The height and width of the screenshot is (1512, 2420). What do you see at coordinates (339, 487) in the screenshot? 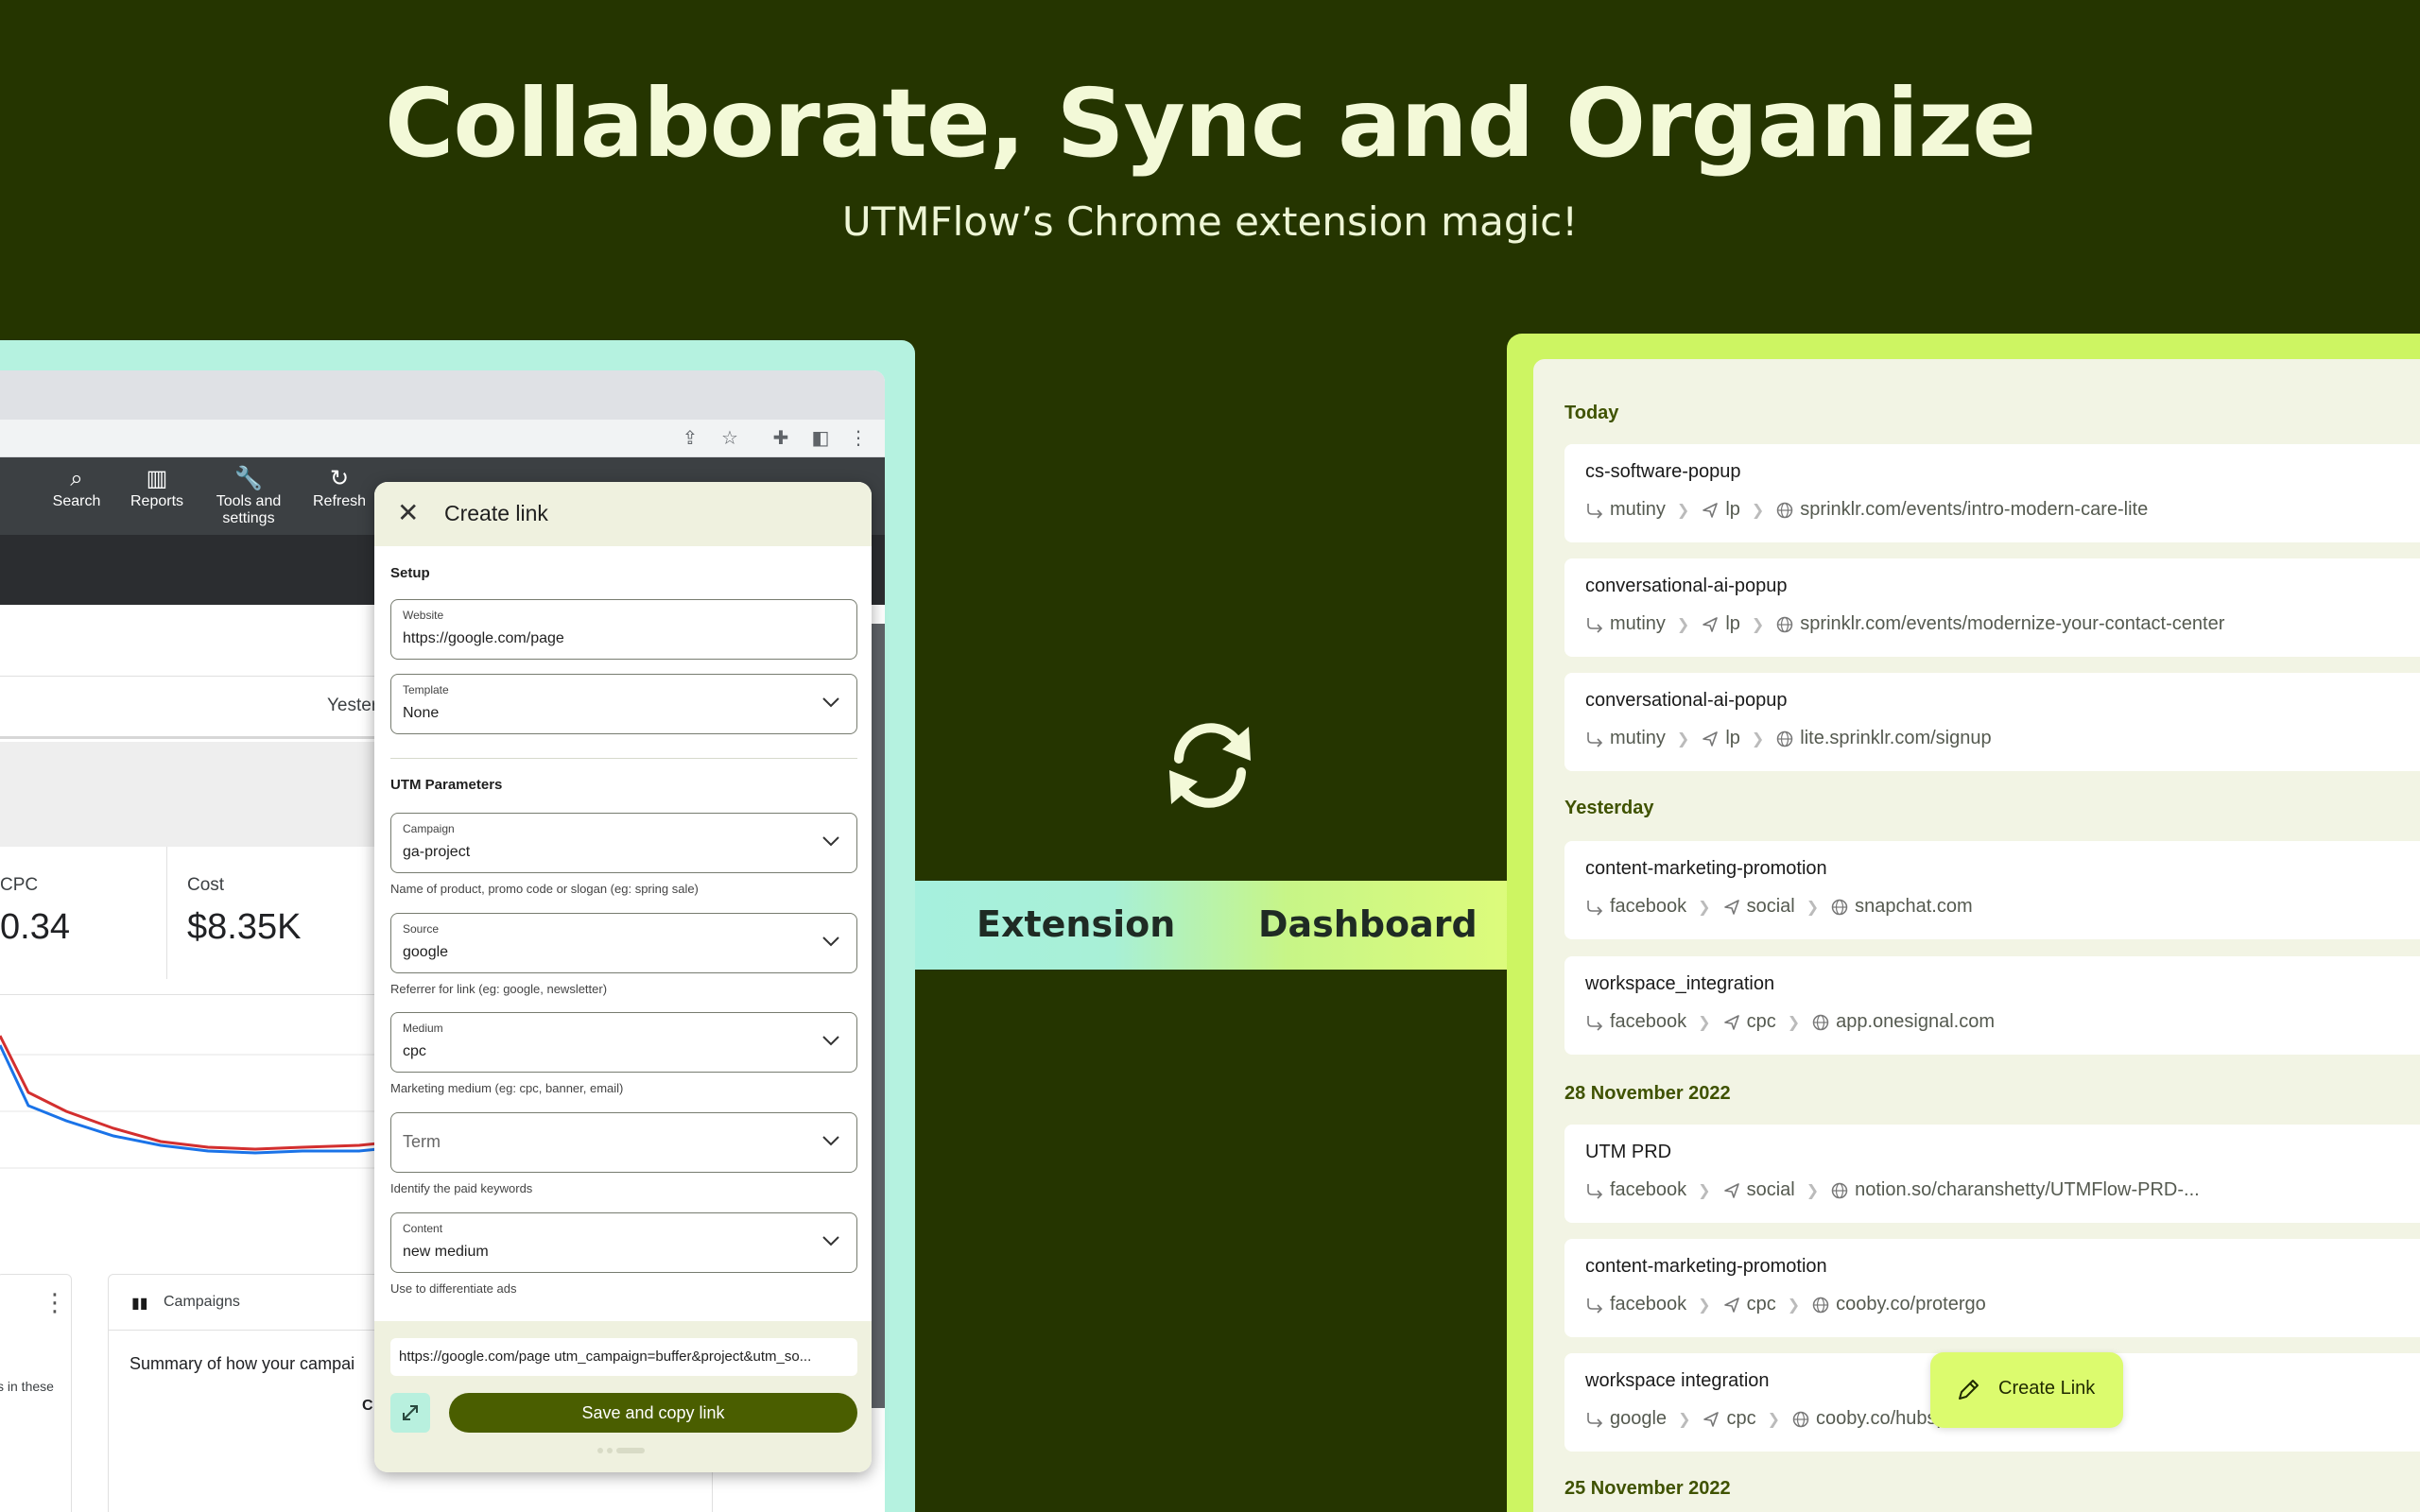
I see `tool-refresh: ↻ Refresh` at bounding box center [339, 487].